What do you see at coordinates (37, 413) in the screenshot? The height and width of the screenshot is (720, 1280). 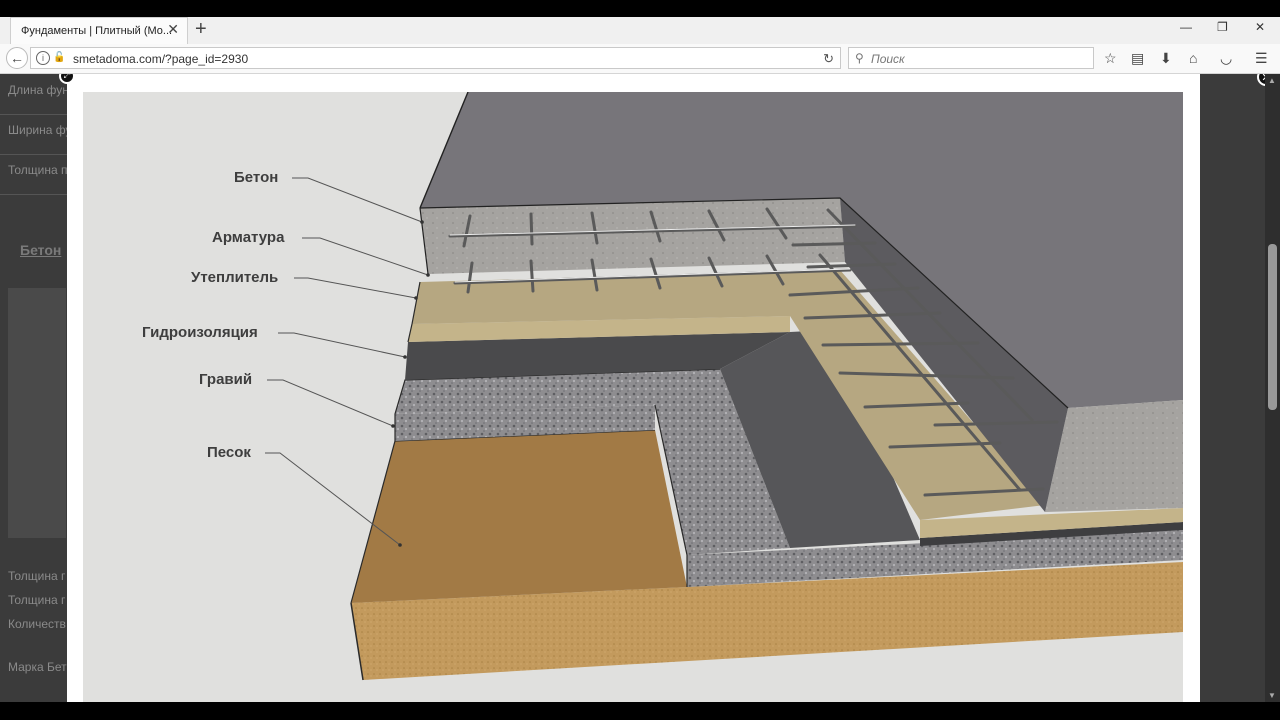 I see `bg-thumbnail` at bounding box center [37, 413].